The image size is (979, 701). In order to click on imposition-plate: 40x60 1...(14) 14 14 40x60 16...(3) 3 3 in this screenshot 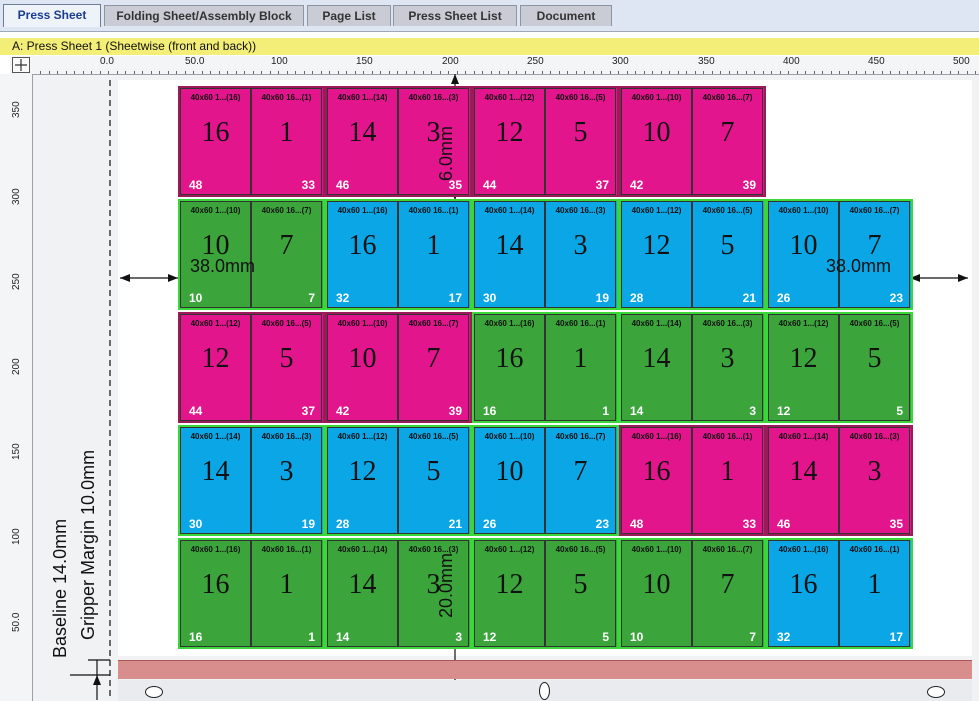, I will do `click(692, 367)`.